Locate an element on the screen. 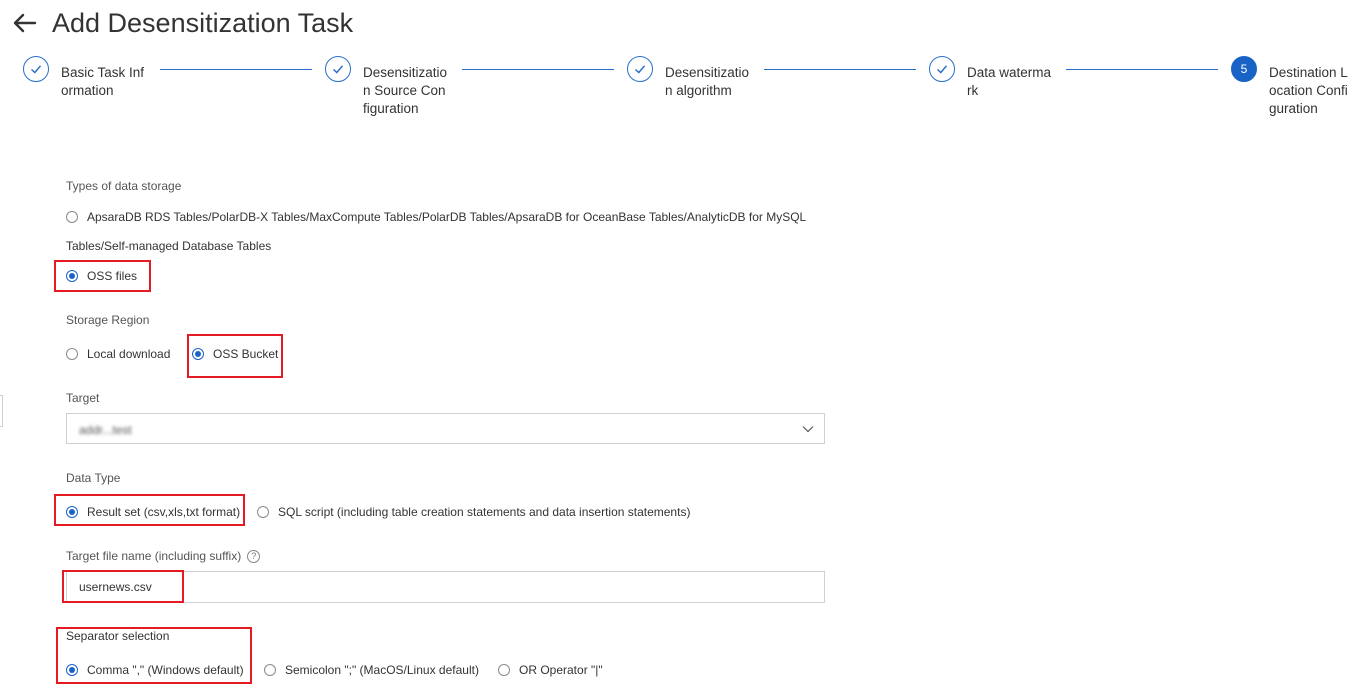 This screenshot has width=1364, height=692. option-label: Semicolon ";" (MacOS/Linux default) is located at coordinates (382, 670).